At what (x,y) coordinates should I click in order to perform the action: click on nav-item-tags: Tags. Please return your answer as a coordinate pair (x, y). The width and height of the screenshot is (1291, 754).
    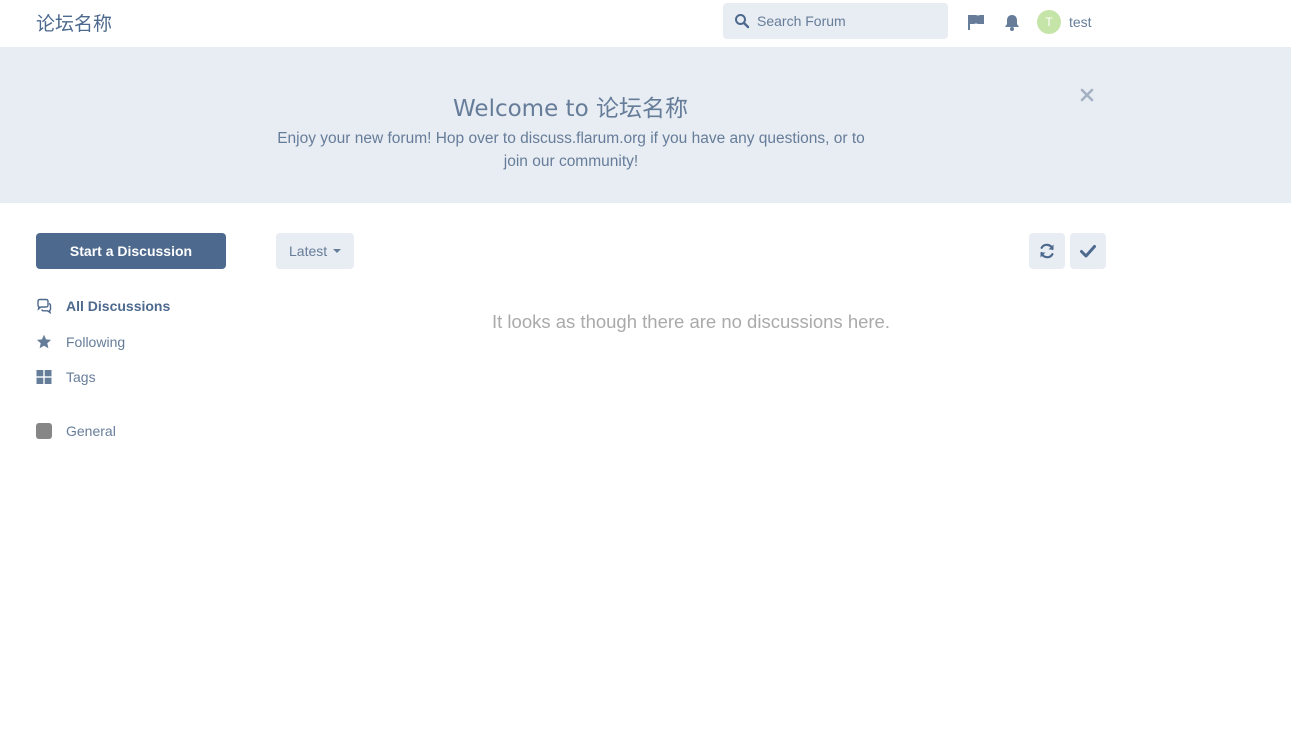
    Looking at the image, I should click on (66, 377).